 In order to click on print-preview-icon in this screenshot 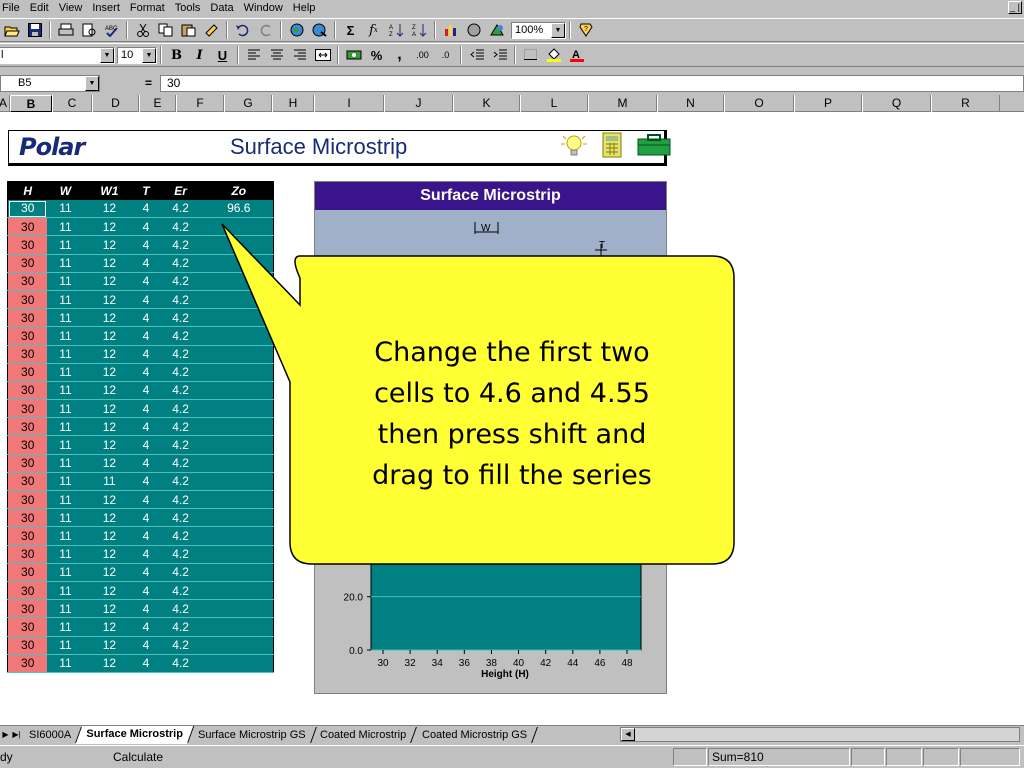, I will do `click(88, 30)`.